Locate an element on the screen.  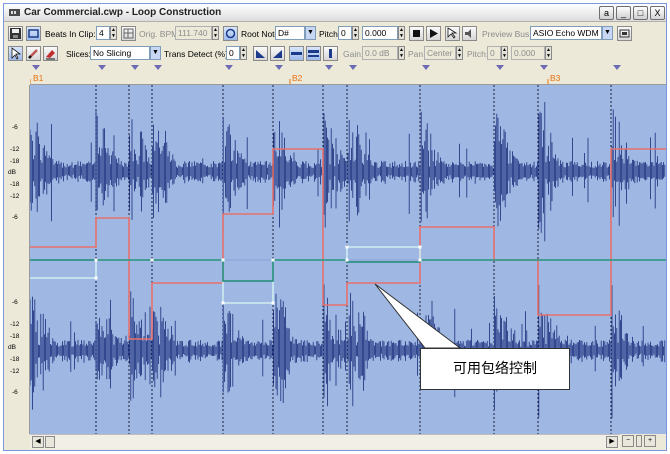
scroll-left-button: ◀ is located at coordinates (38, 442).